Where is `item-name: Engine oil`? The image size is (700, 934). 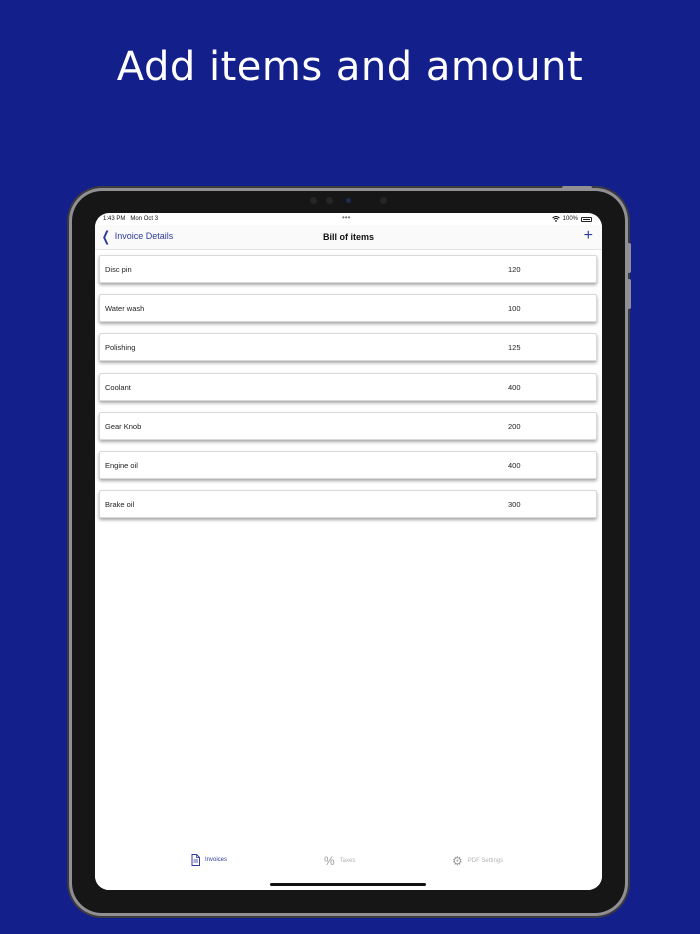
item-name: Engine oil is located at coordinates (121, 465).